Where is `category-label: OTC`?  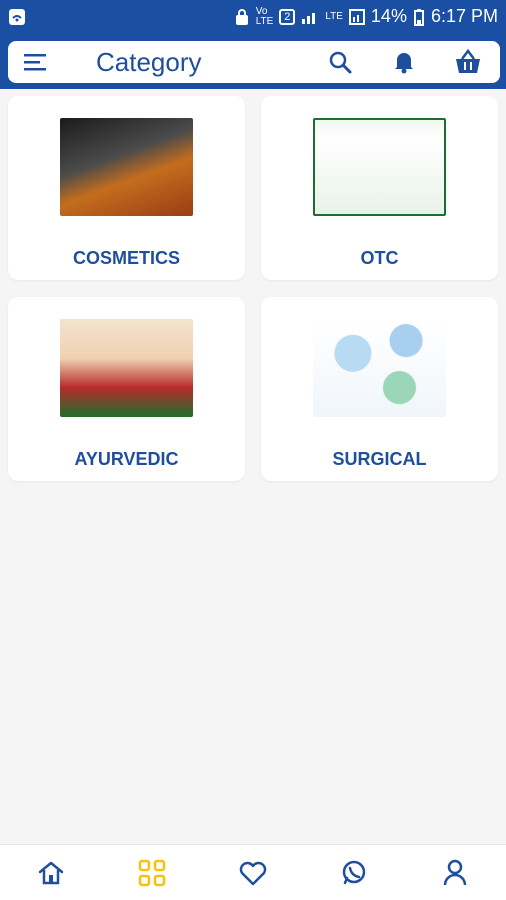
category-label: OTC is located at coordinates (379, 258).